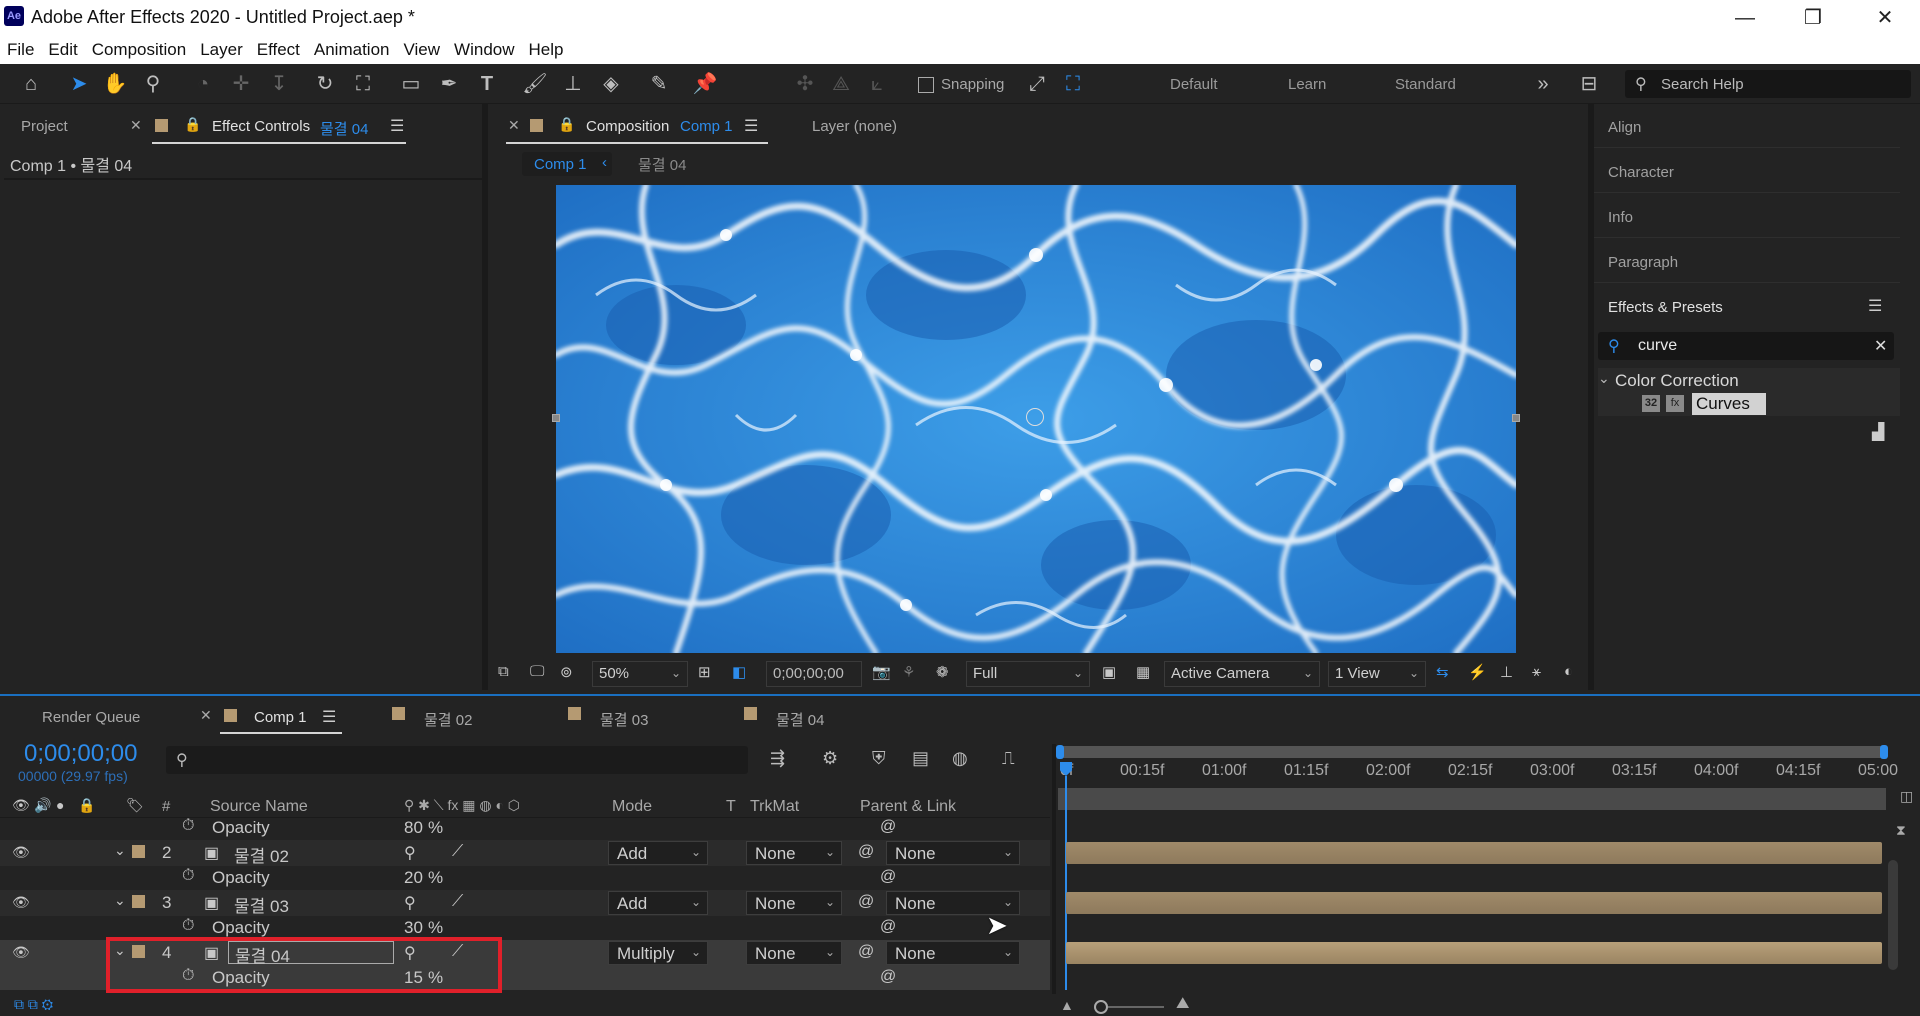 This screenshot has height=1016, width=1920. Describe the element at coordinates (457, 852) in the screenshot. I see `quality-switch-icon: ⟋` at that location.